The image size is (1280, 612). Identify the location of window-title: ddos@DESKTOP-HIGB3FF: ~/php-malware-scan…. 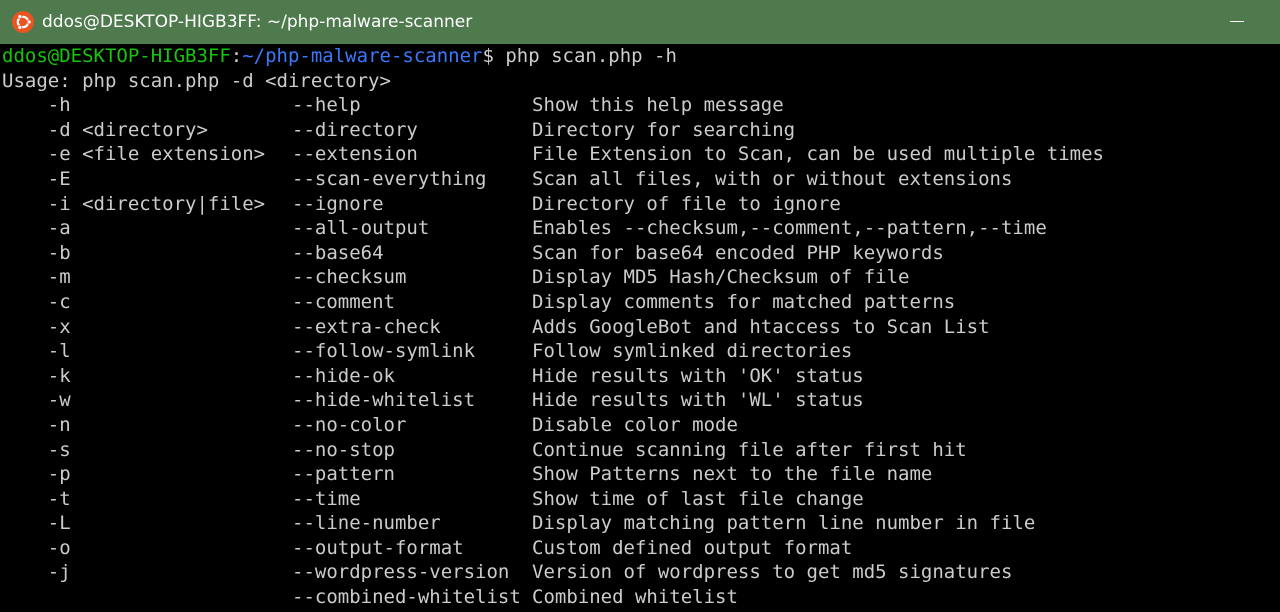
(257, 22).